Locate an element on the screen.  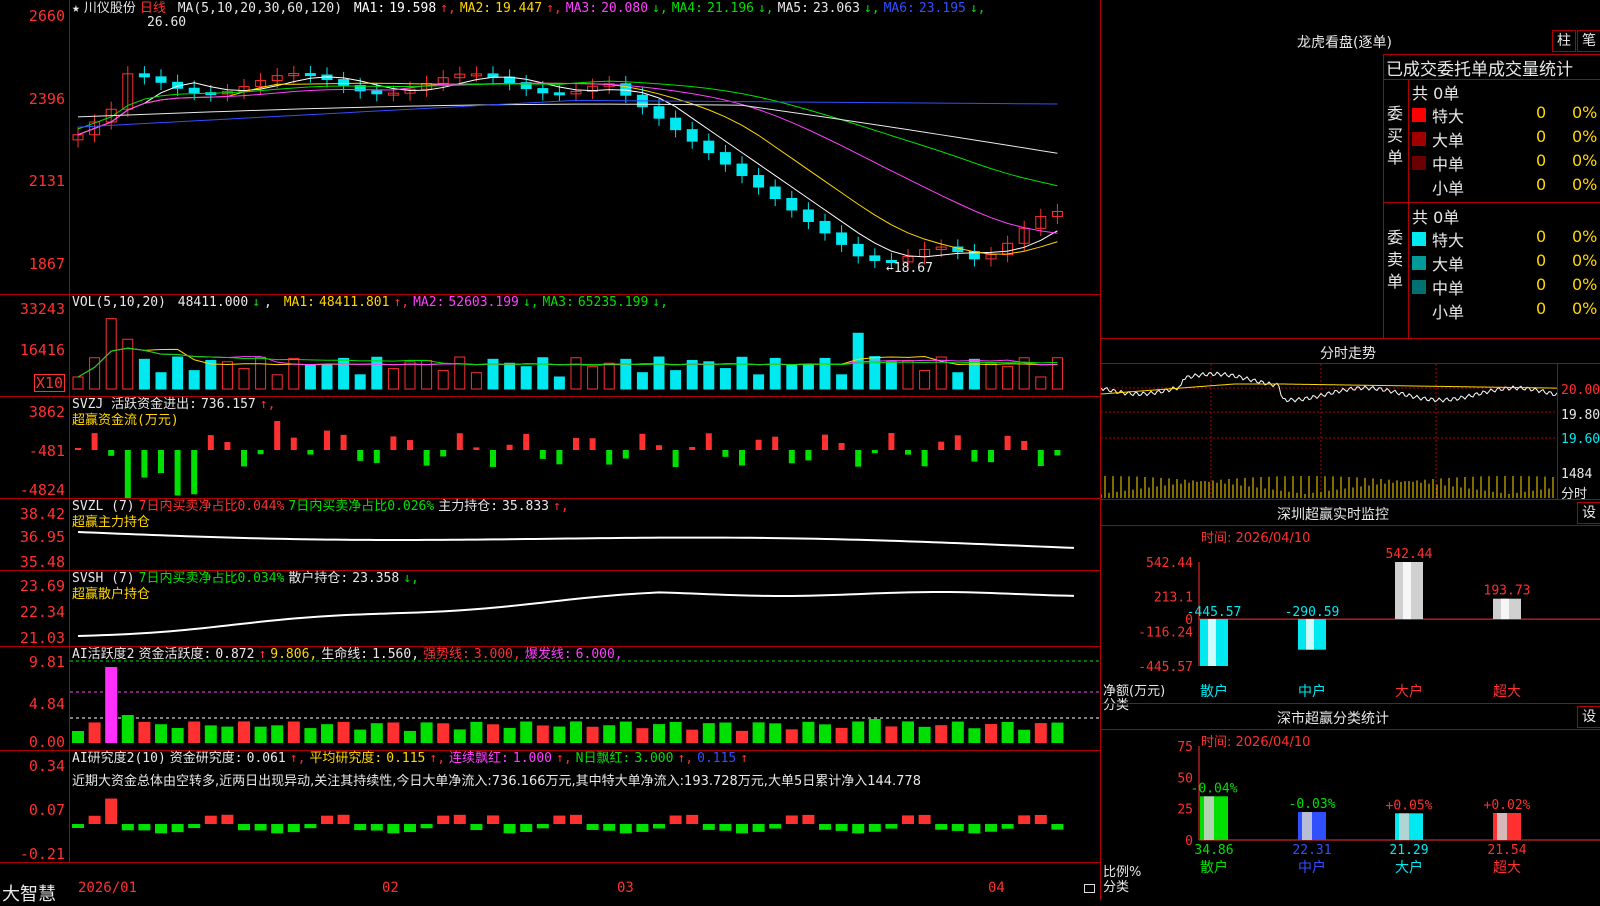
order-size-label: 小单 is located at coordinates (1448, 188).